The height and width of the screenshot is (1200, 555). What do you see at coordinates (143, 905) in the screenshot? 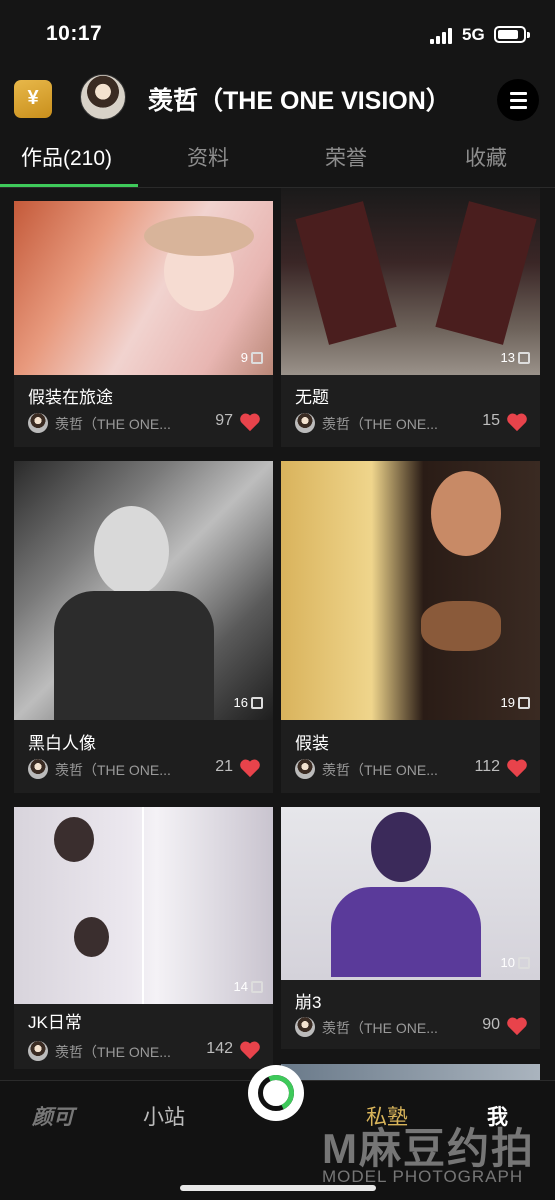
I see `post-photo: 14` at bounding box center [143, 905].